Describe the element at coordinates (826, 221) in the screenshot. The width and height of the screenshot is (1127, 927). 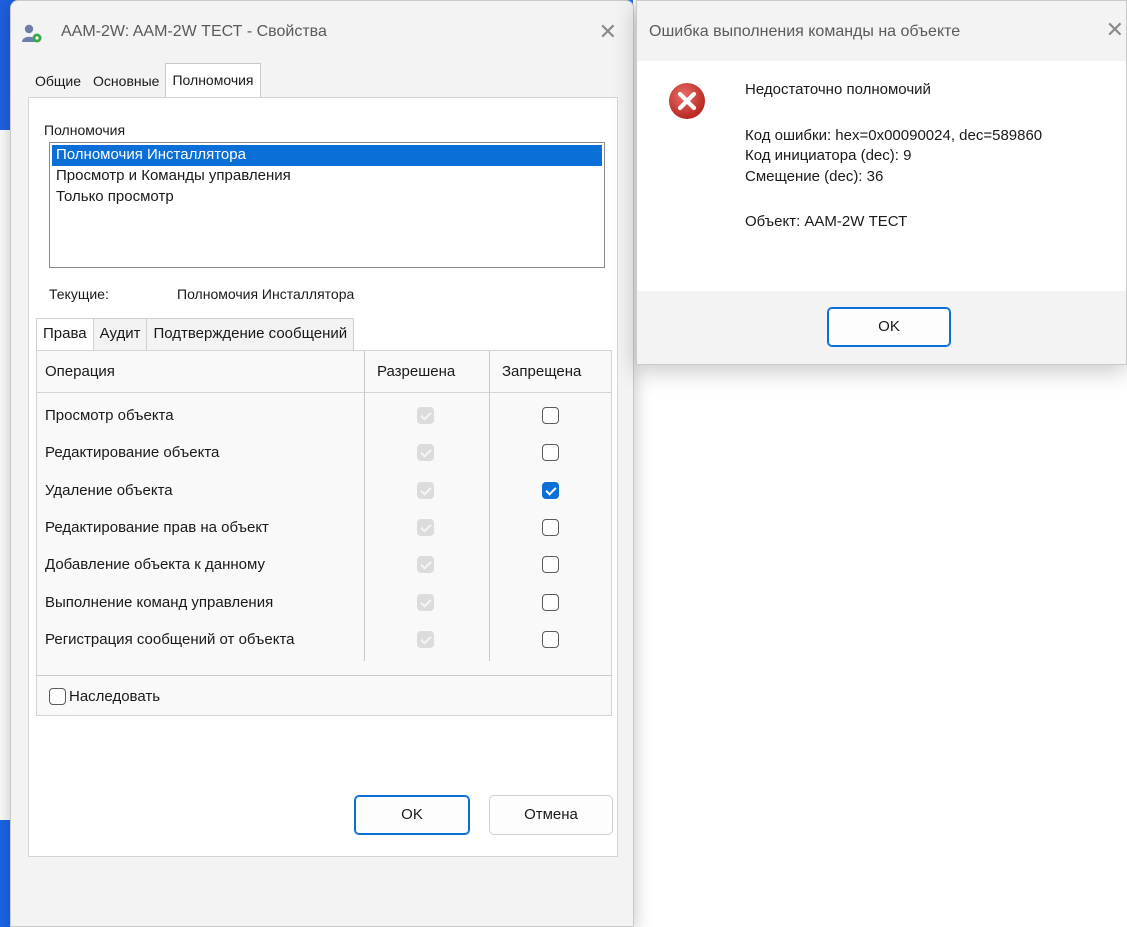
I see `error-object: Объект: AAM-2W ТЕСТ` at that location.